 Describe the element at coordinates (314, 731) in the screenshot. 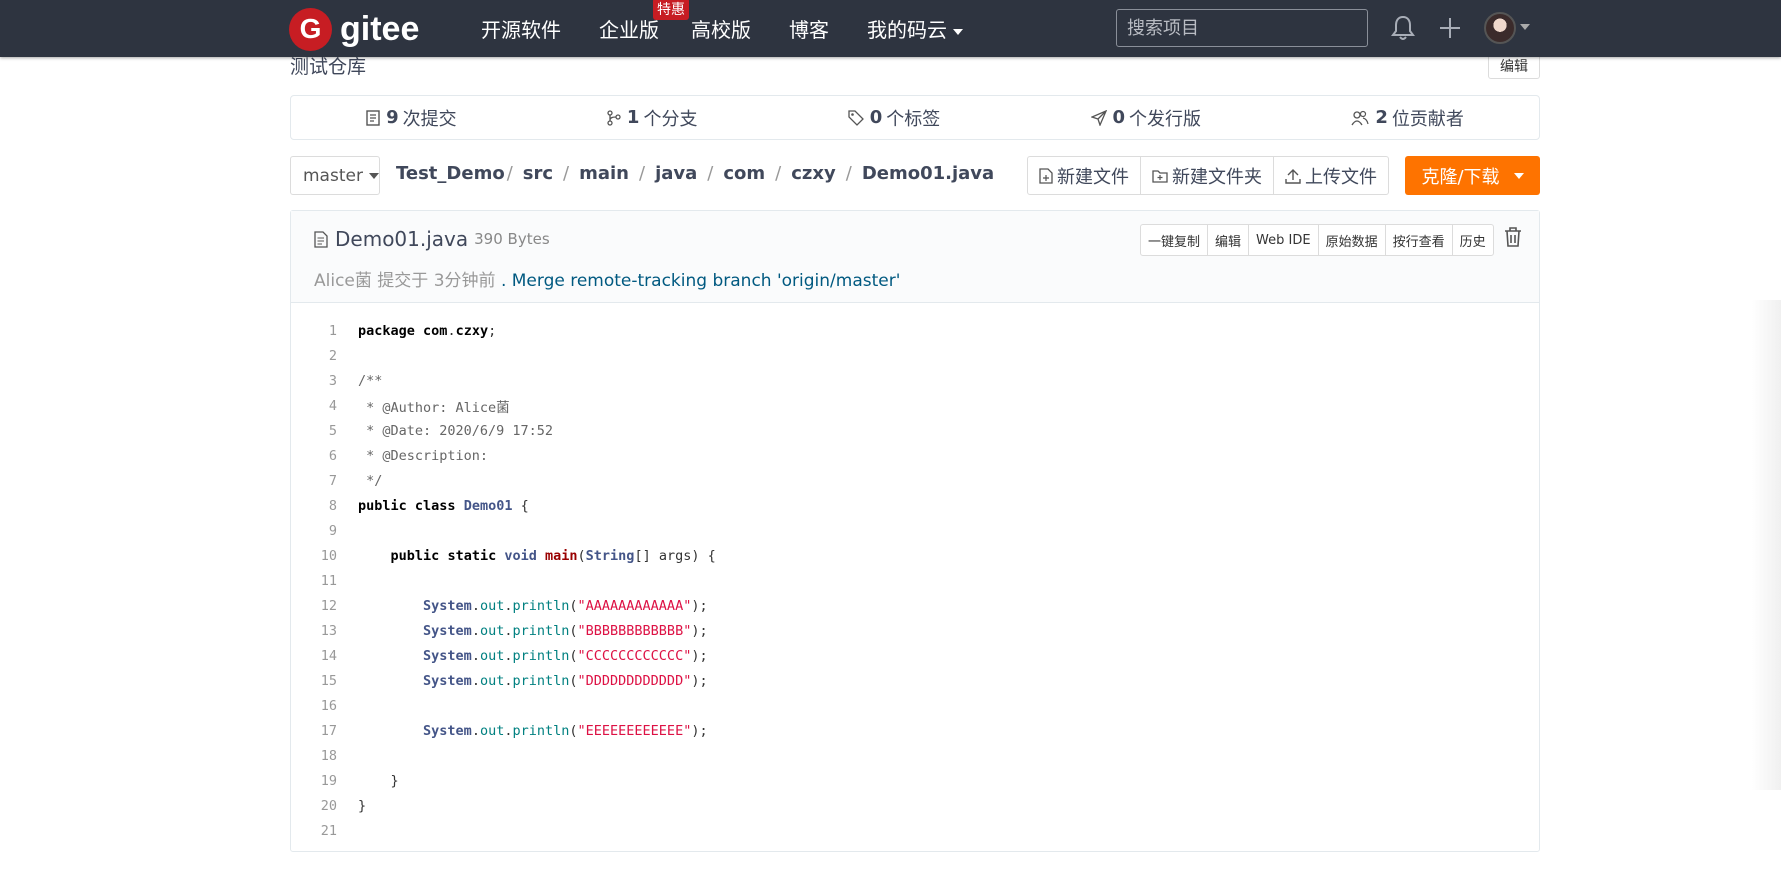

I see `line-number: 17` at that location.